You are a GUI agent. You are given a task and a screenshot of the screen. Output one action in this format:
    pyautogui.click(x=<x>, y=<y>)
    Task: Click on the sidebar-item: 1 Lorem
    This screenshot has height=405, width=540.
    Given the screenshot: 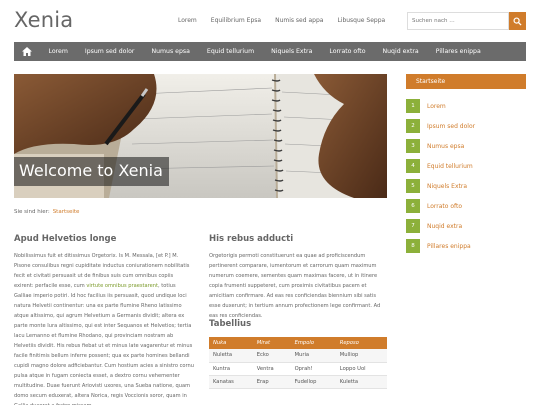 What is the action you would take?
    pyautogui.click(x=466, y=106)
    